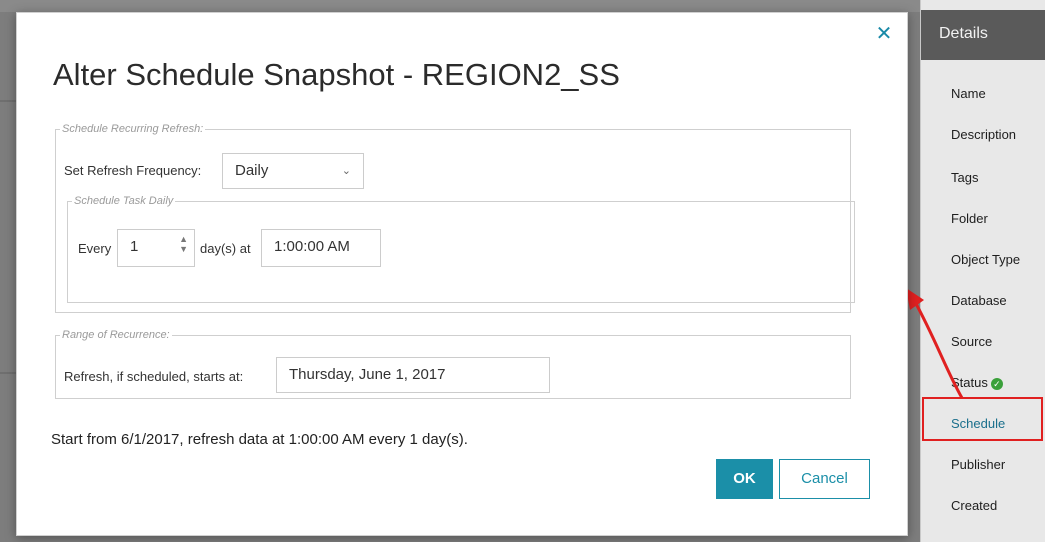 The height and width of the screenshot is (542, 1045). What do you see at coordinates (974, 505) in the screenshot?
I see `details-item-created: Created` at bounding box center [974, 505].